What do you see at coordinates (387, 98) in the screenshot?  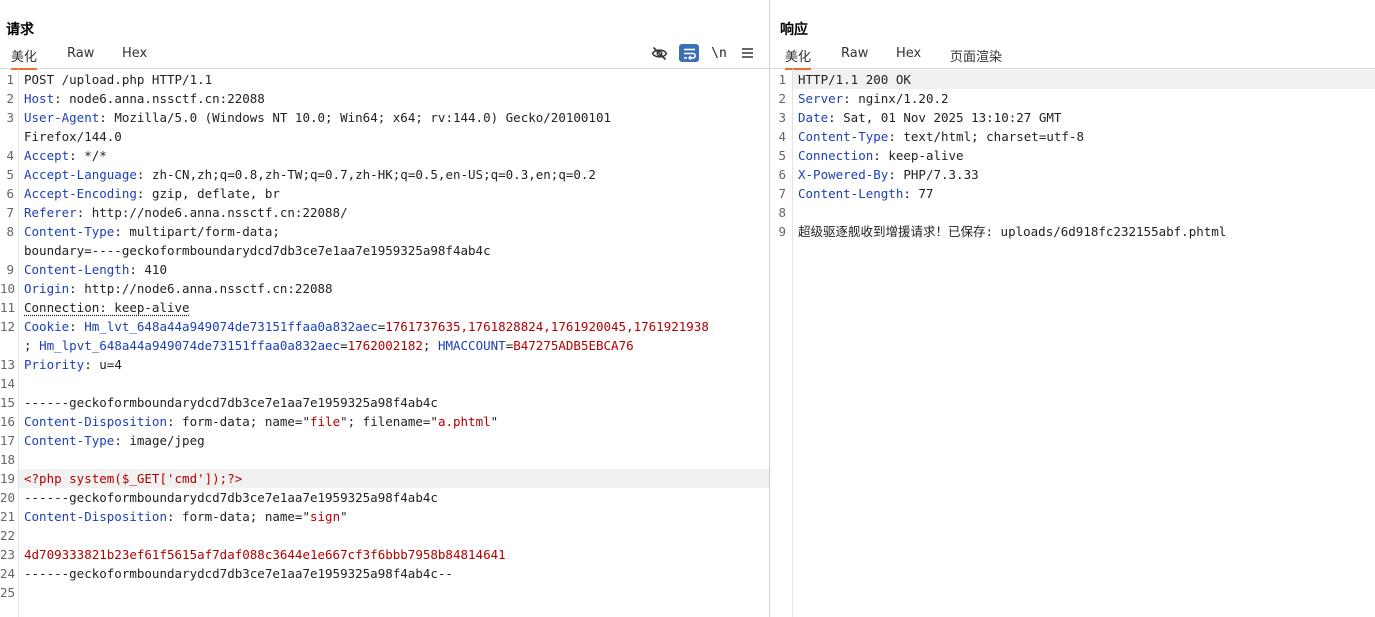 I see `code-line: 2 Host: node6.anna.nssctf.cn:22088` at bounding box center [387, 98].